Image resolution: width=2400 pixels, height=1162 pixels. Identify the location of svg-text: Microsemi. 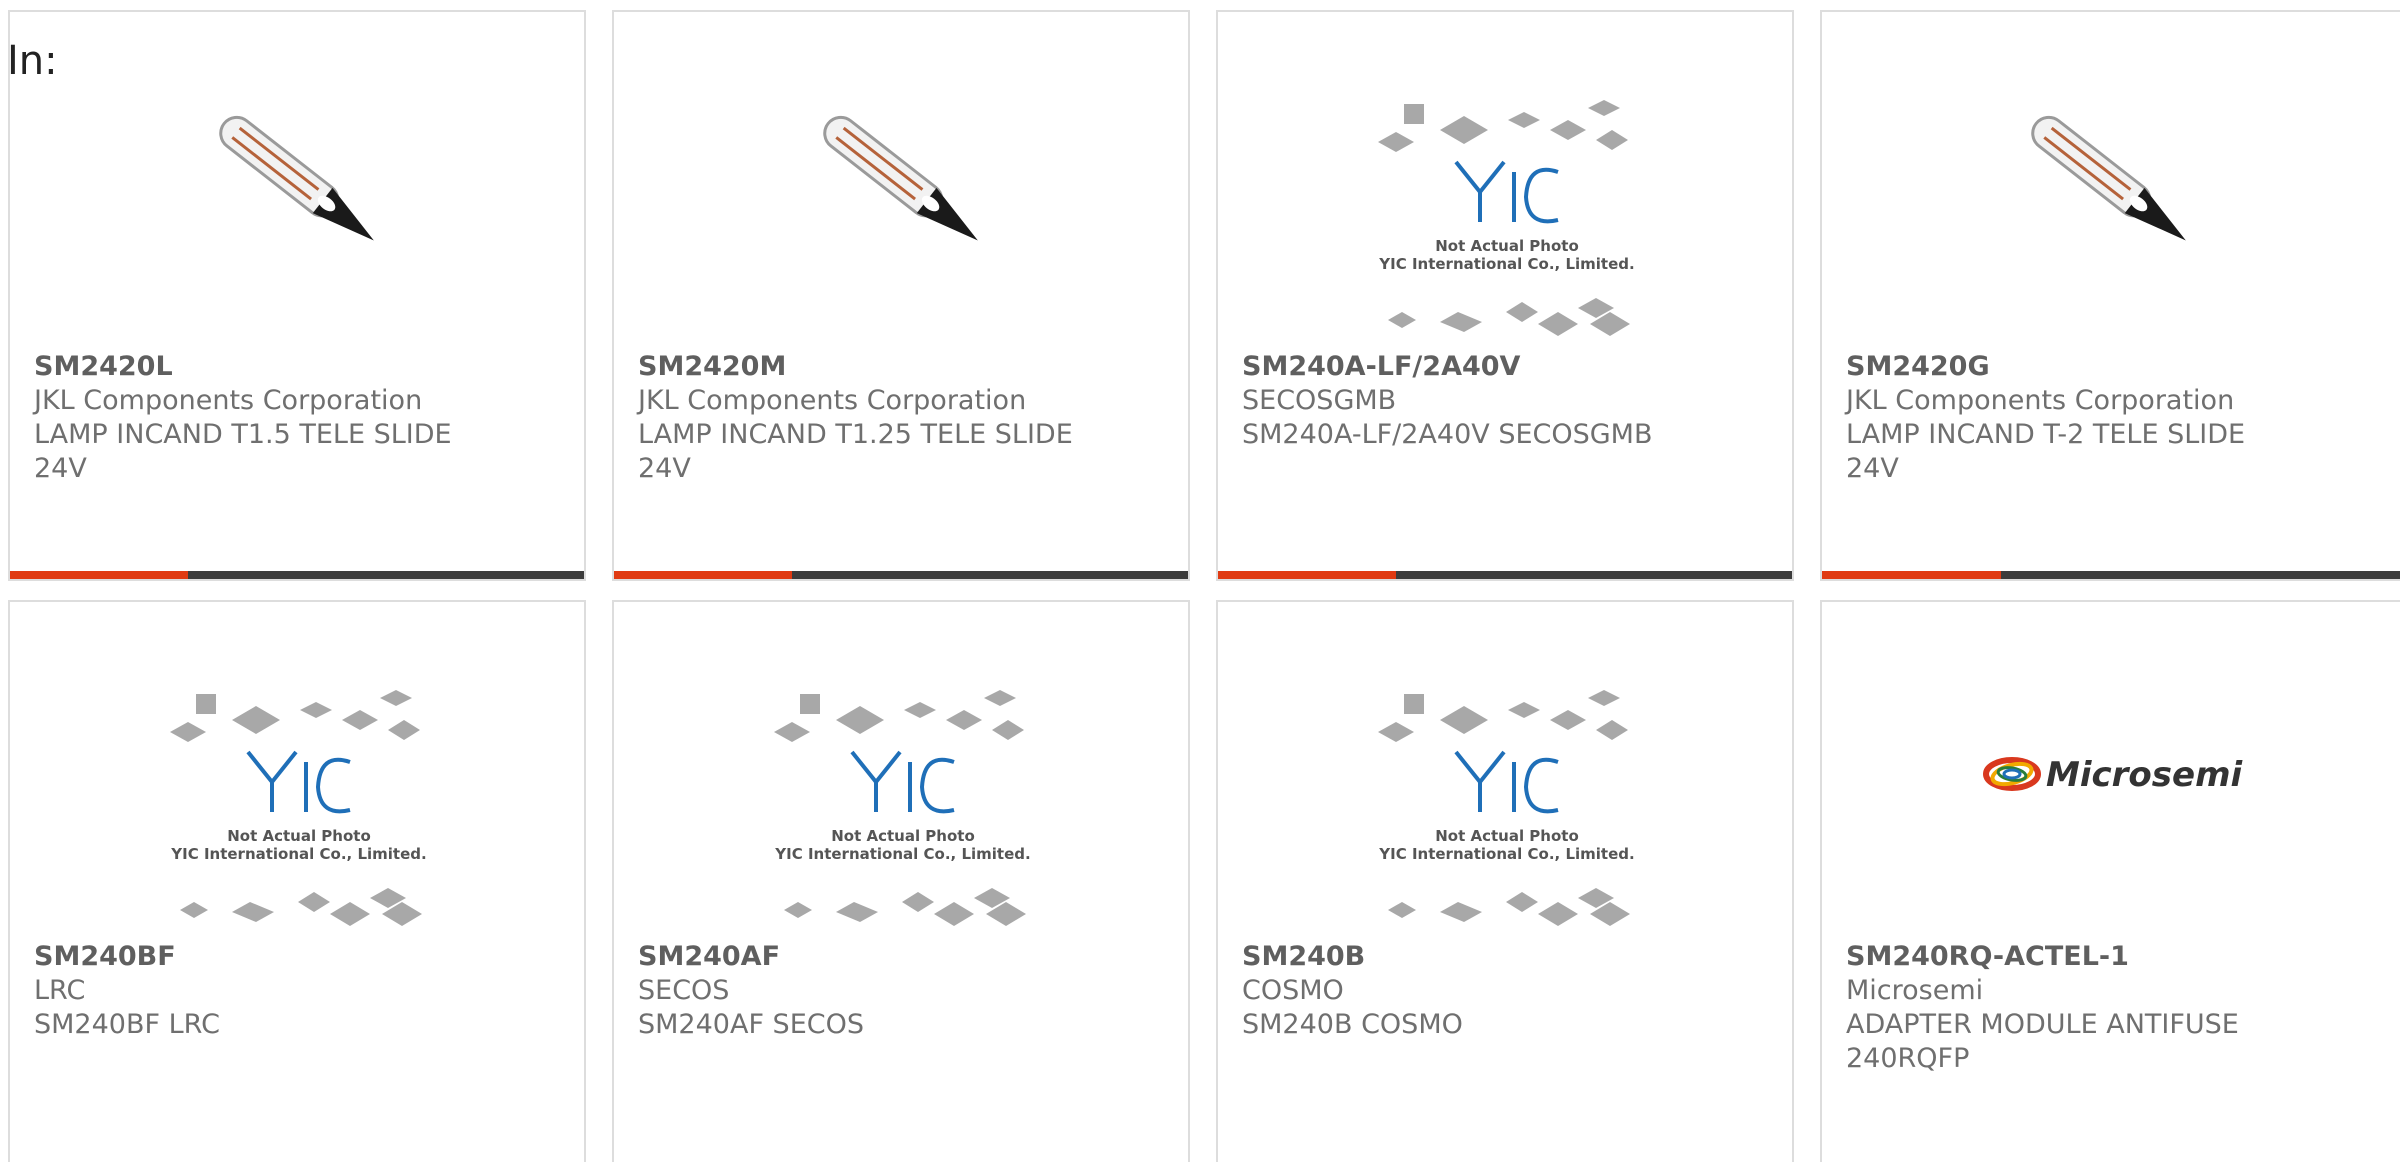
(2144, 775).